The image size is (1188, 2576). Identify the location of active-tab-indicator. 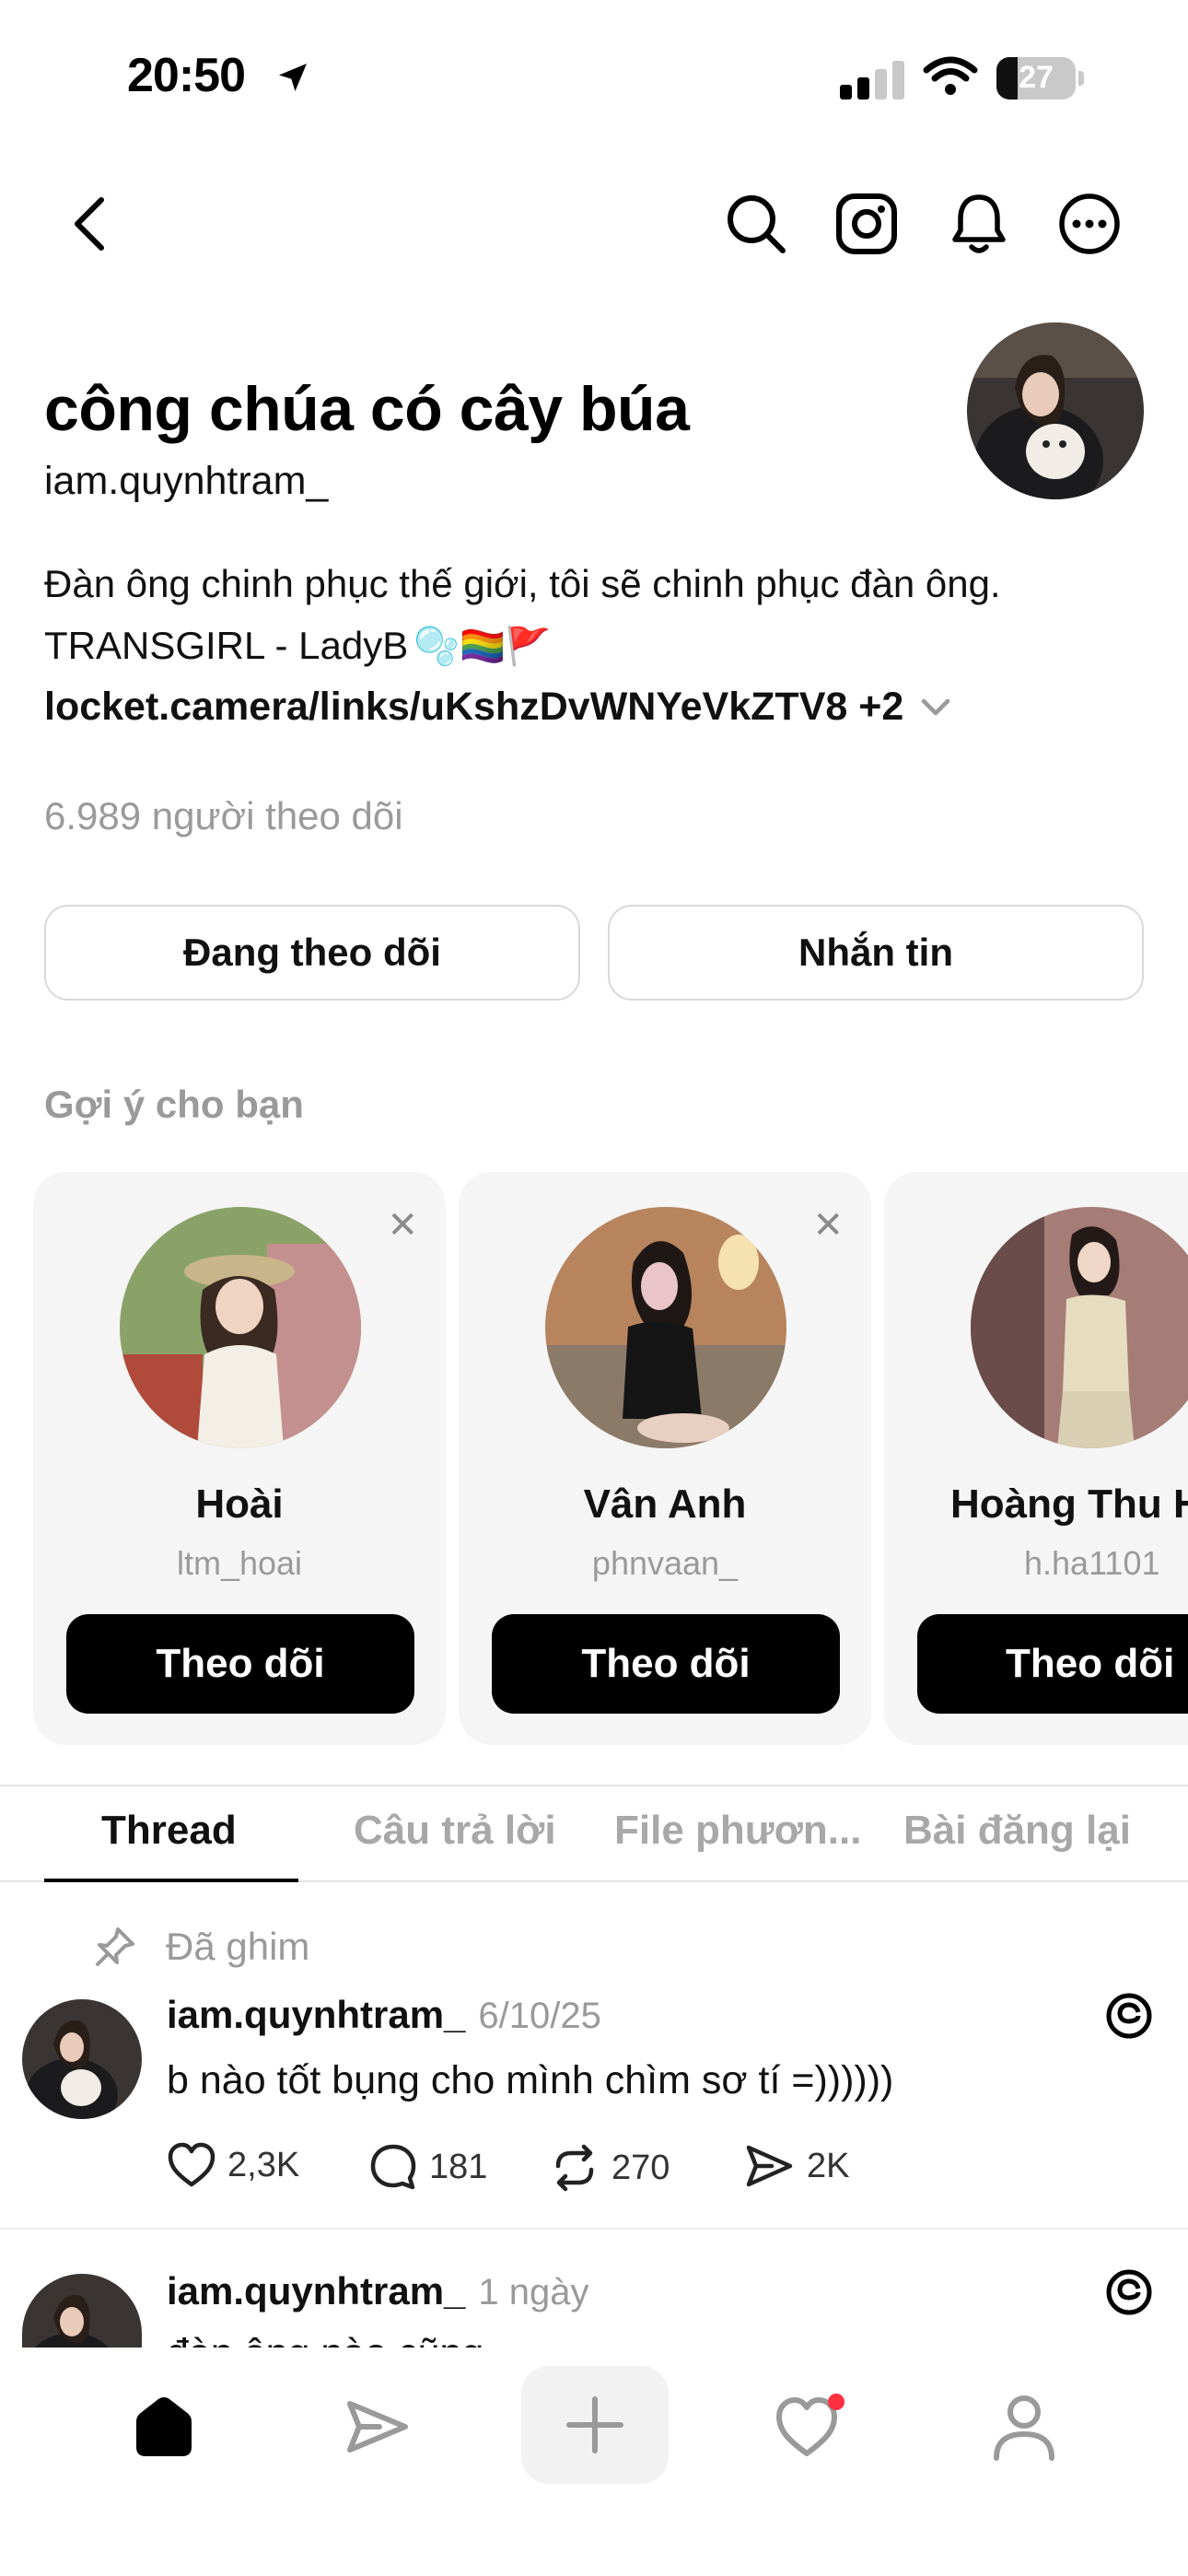
(171, 1880).